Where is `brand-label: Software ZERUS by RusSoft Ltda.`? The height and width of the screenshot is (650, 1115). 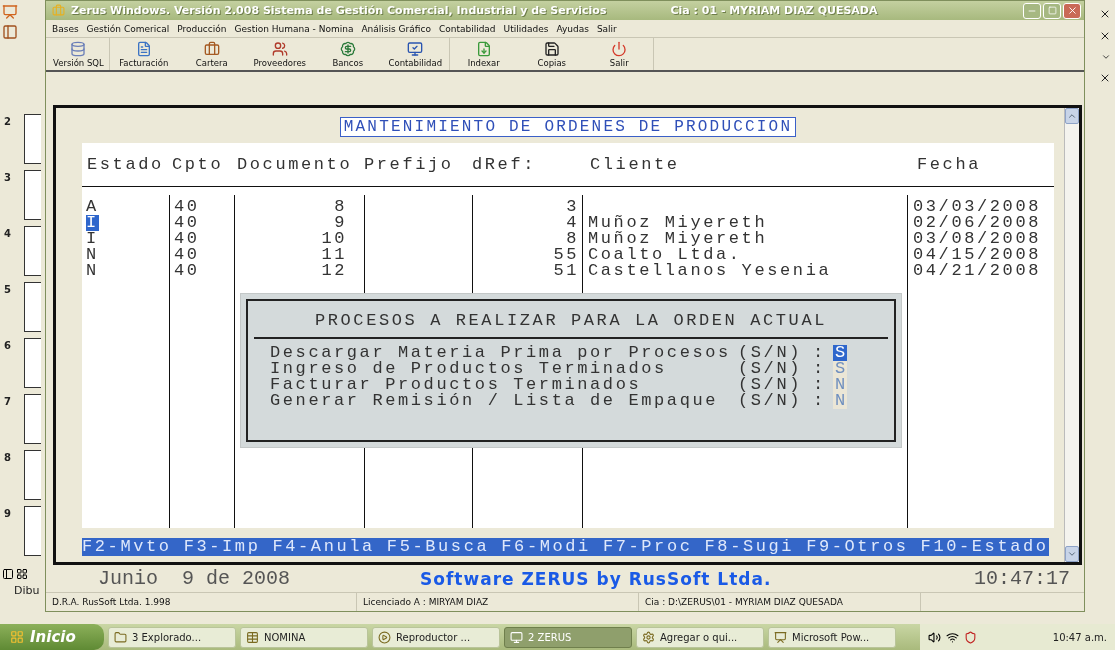
brand-label: Software ZERUS by RusSoft Ltda. is located at coordinates (596, 578).